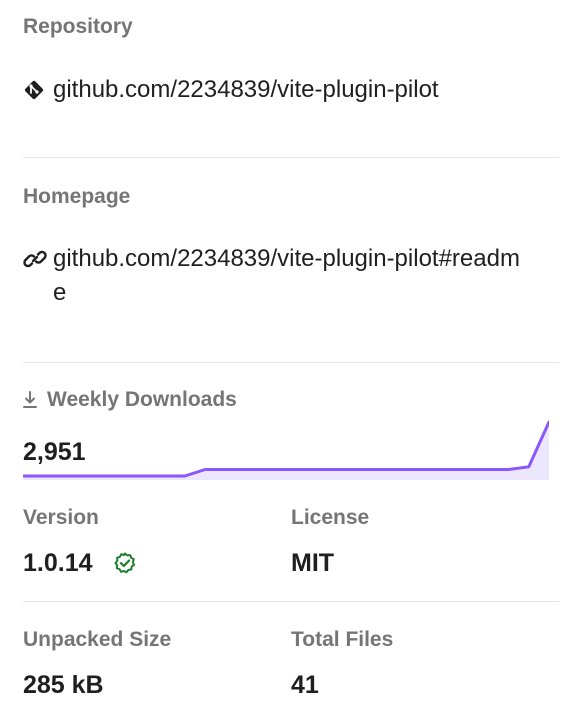 The height and width of the screenshot is (708, 584). I want to click on license-stat: License MIT, so click(421, 542).